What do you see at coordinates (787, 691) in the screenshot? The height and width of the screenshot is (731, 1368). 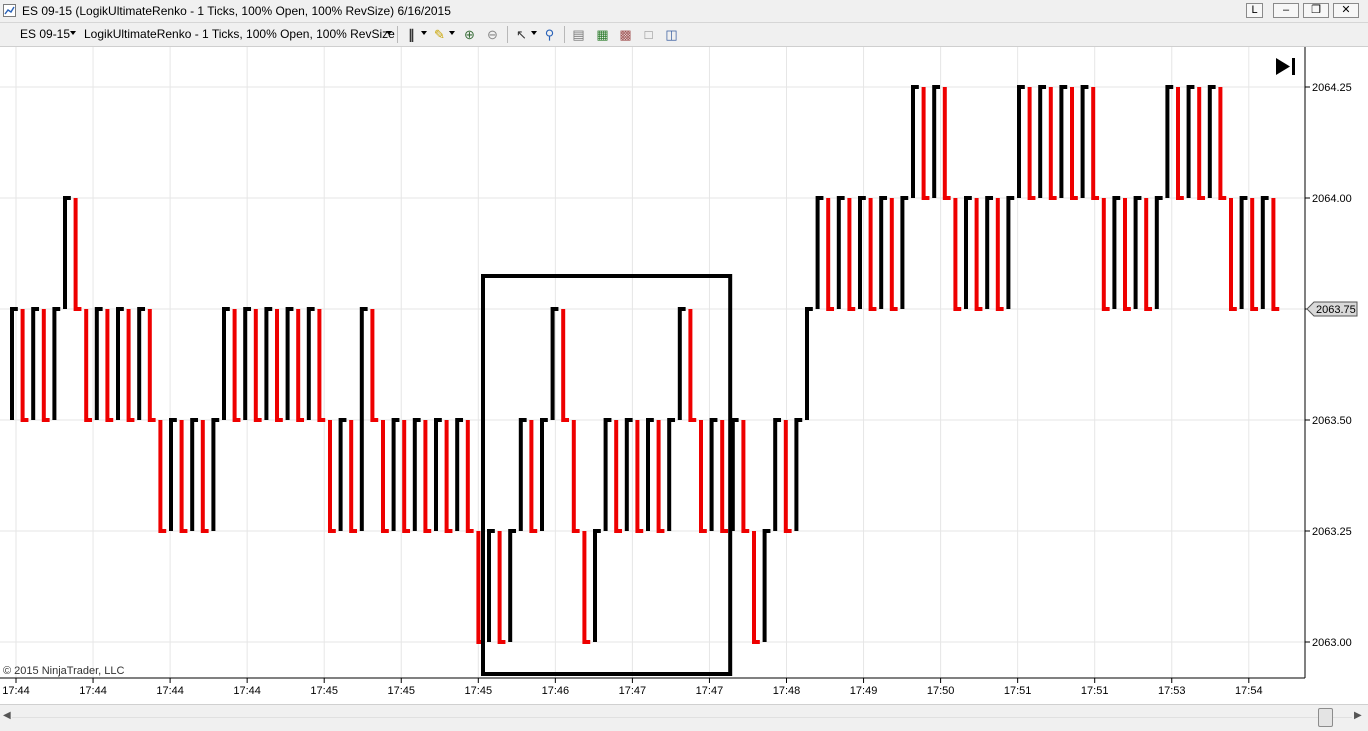 I see `x-tick-label: 17:48` at bounding box center [787, 691].